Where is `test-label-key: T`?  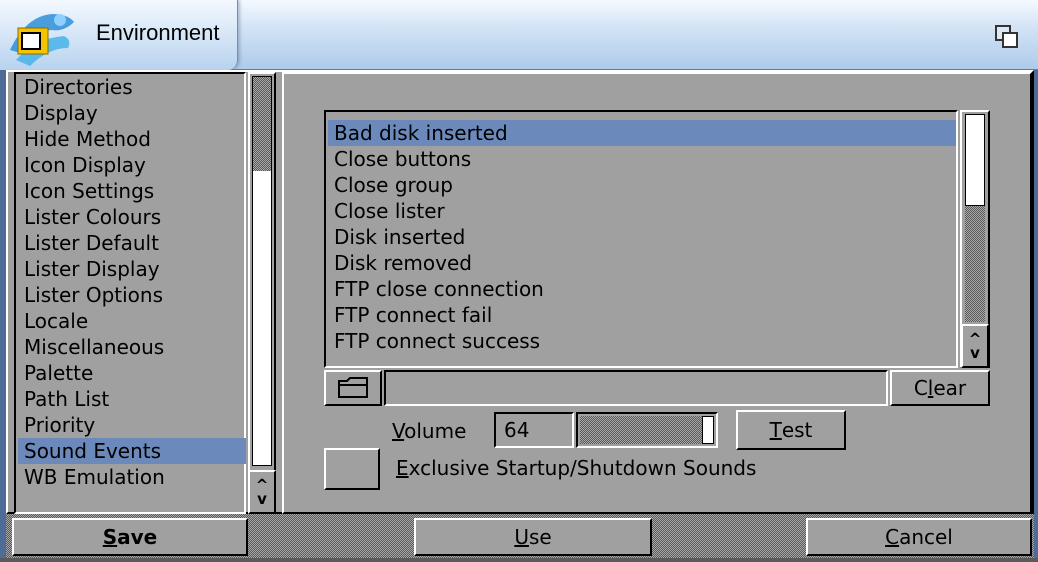 test-label-key: T is located at coordinates (775, 430).